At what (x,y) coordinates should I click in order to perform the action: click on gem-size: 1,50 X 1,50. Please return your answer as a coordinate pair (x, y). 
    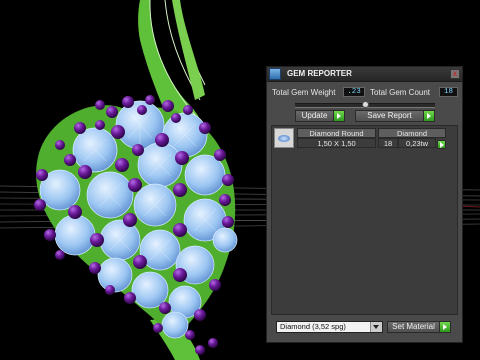
    Looking at the image, I should click on (336, 143).